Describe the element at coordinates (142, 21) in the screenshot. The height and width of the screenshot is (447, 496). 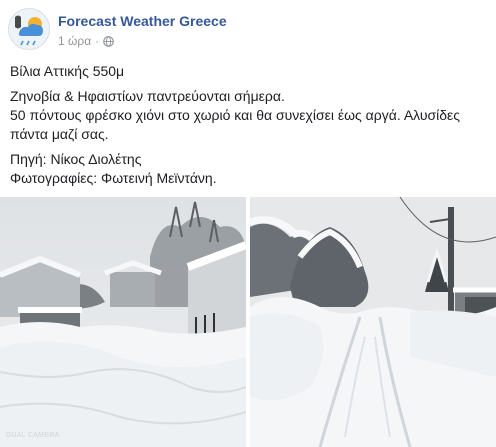
I see `page-name-link: Forecast Weather Greece` at that location.